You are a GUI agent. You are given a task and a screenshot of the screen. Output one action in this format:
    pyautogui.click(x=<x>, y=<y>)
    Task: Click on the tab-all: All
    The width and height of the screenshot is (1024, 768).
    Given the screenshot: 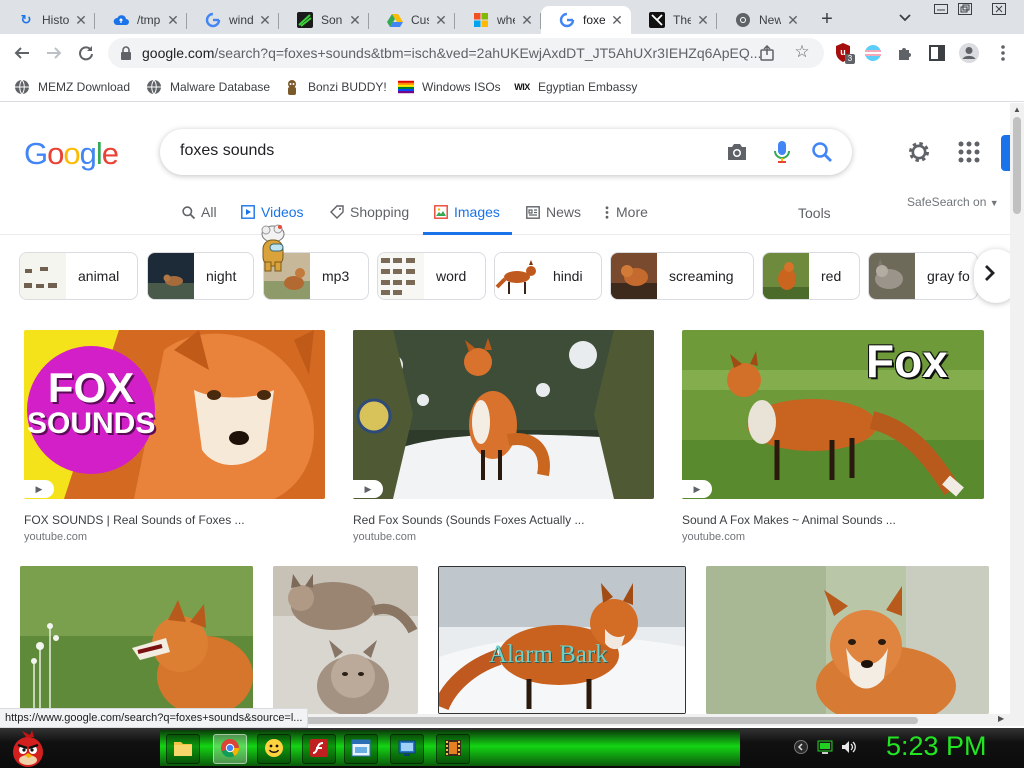 What is the action you would take?
    pyautogui.click(x=198, y=219)
    